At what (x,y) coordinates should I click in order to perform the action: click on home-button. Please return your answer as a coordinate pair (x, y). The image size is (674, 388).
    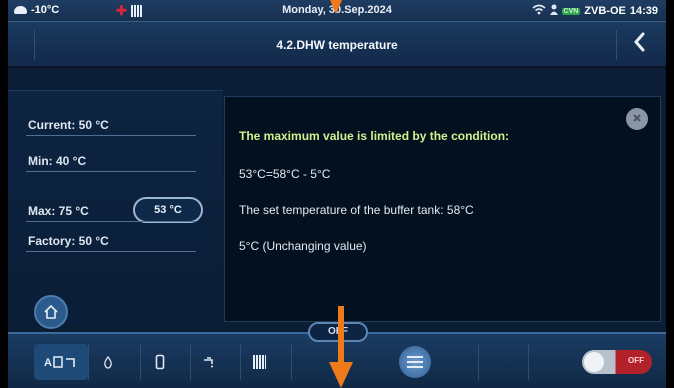
    Looking at the image, I should click on (51, 312).